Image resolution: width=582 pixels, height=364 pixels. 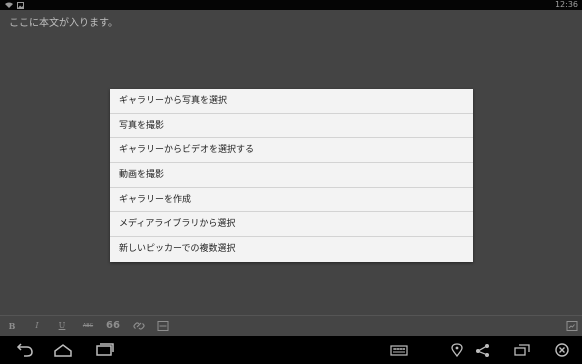 I want to click on quote-button: 66, so click(x=113, y=326).